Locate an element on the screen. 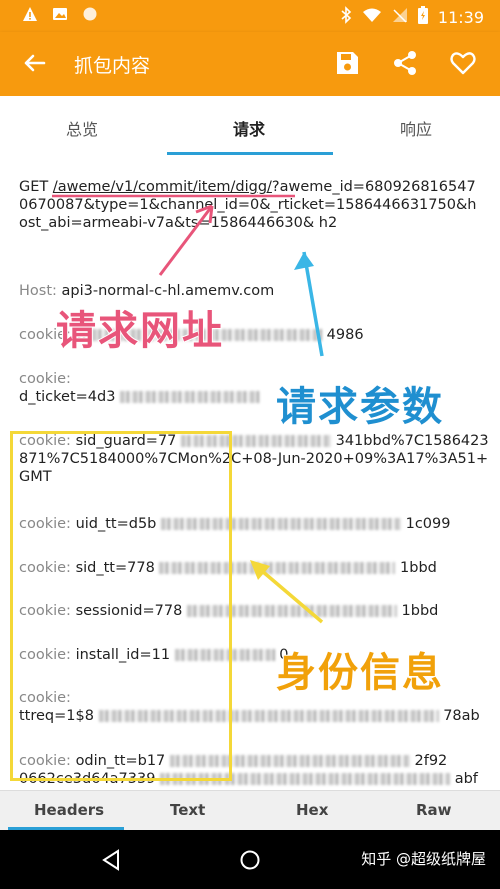  params-arrow is located at coordinates (313, 304).